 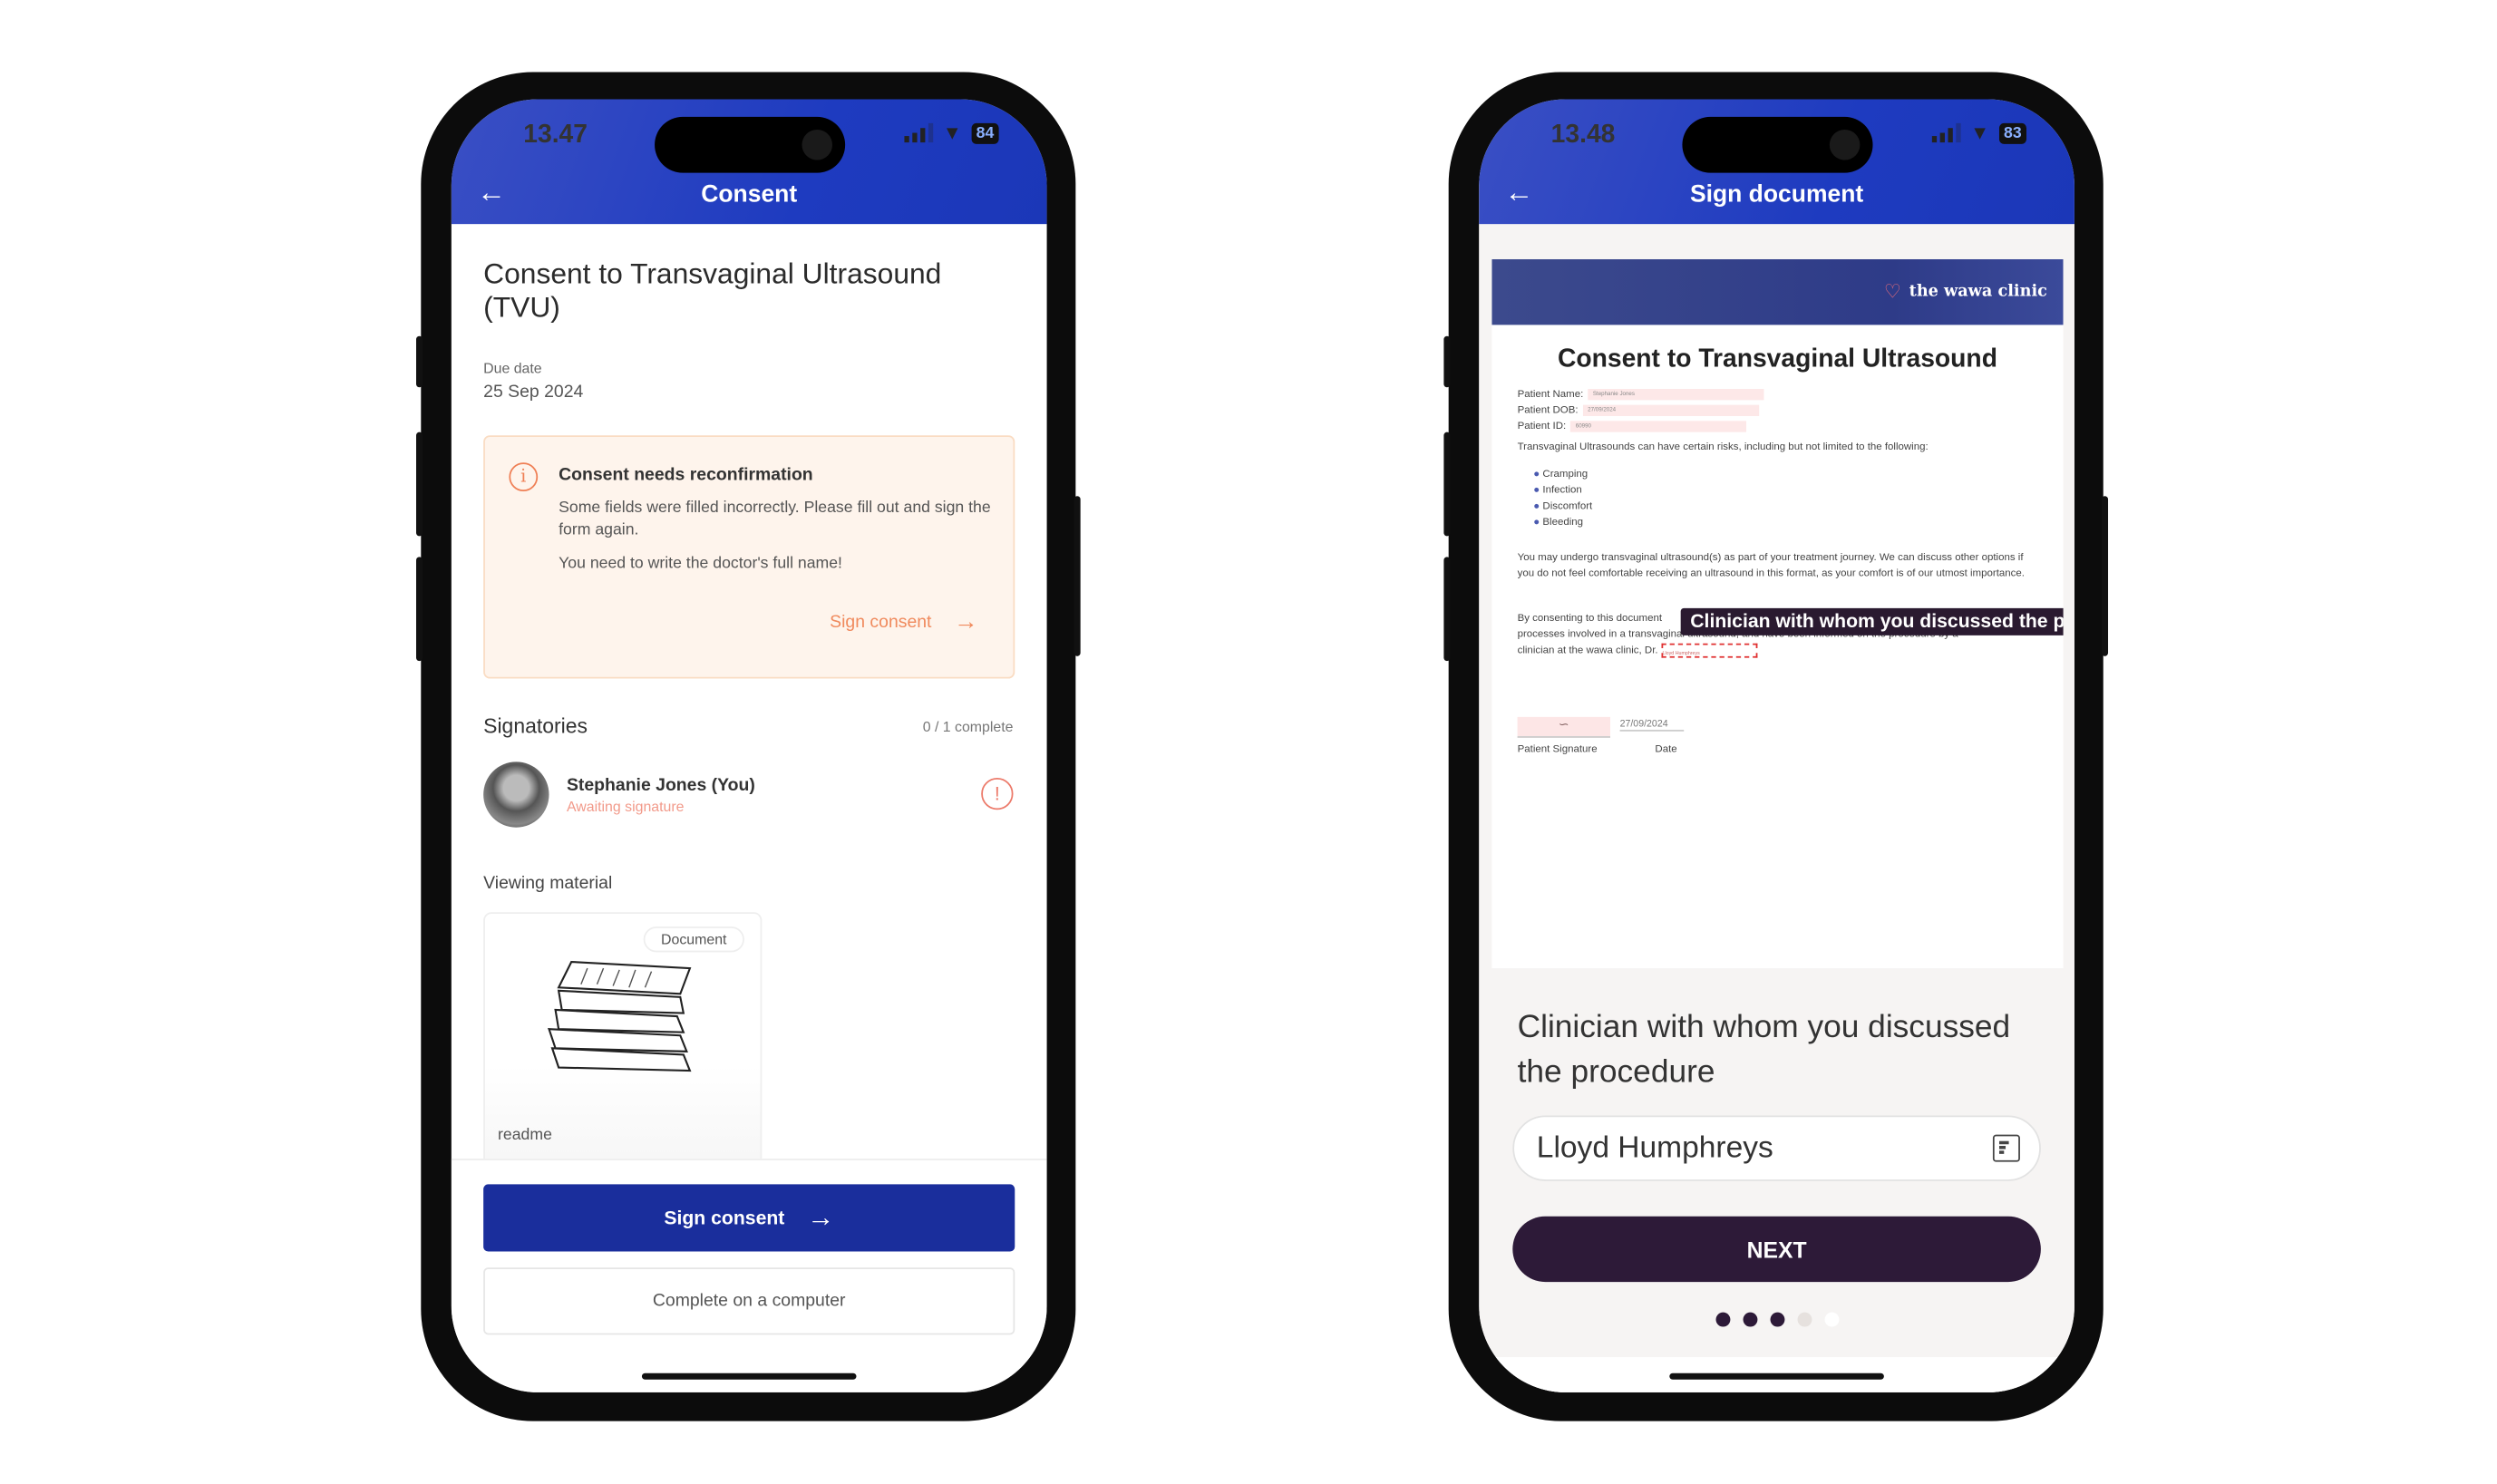 I want to click on sign-consent-button: Sign consent →, so click(x=749, y=1218).